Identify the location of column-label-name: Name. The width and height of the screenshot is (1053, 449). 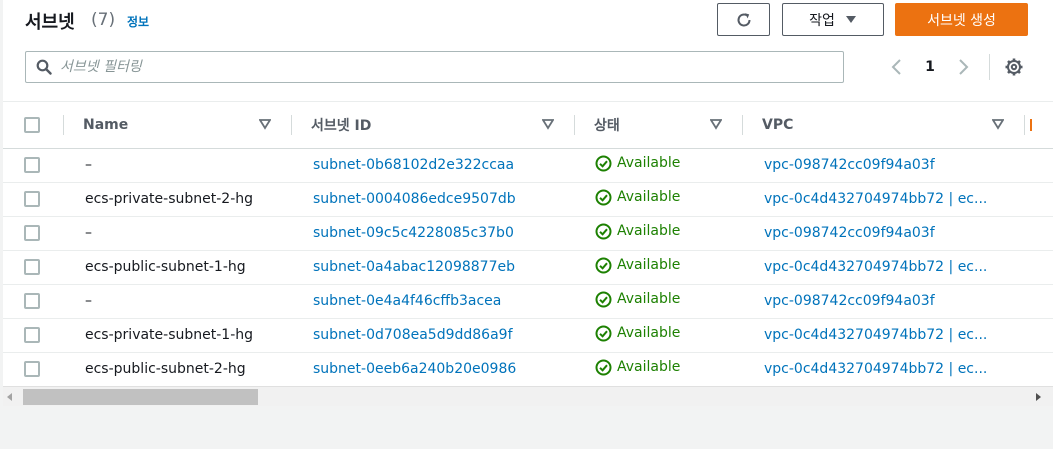
(106, 124).